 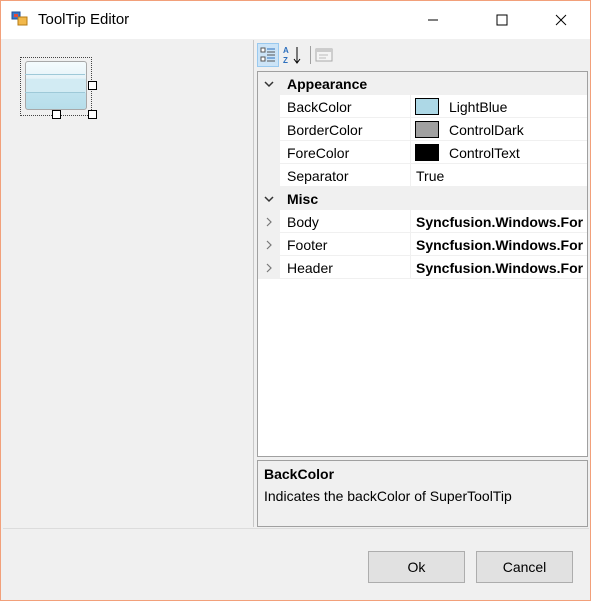 I want to click on property-name: Body, so click(x=303, y=222).